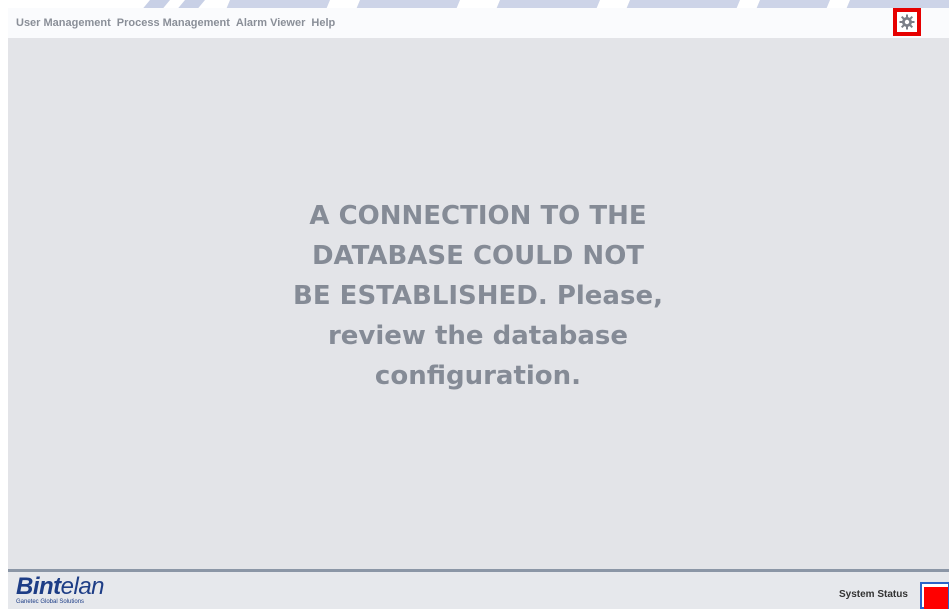 Image resolution: width=949 pixels, height=609 pixels. Describe the element at coordinates (63, 23) in the screenshot. I see `menu-item-user-management: User Management` at that location.